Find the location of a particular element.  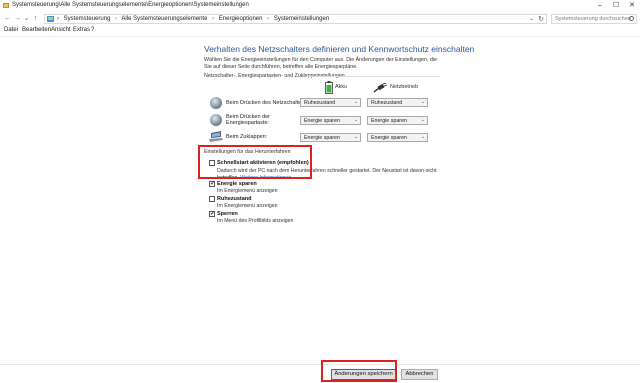

cancel-button: Abbrechen is located at coordinates (419, 374).